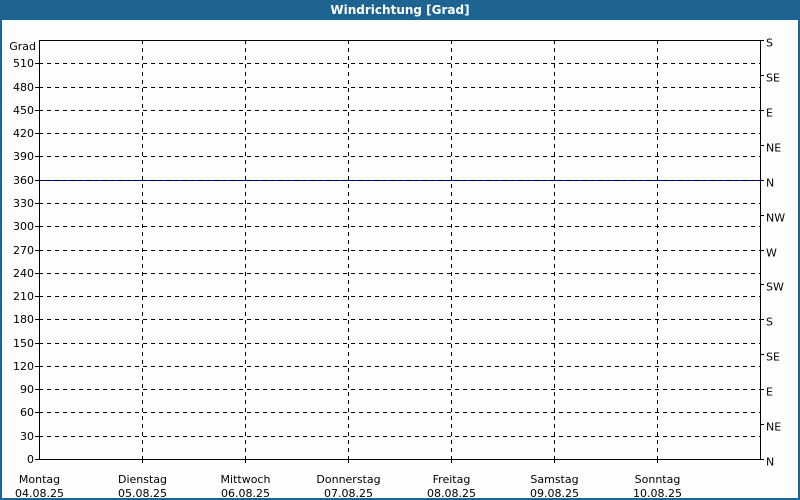  What do you see at coordinates (452, 479) in the screenshot?
I see `day-label: Freitag` at bounding box center [452, 479].